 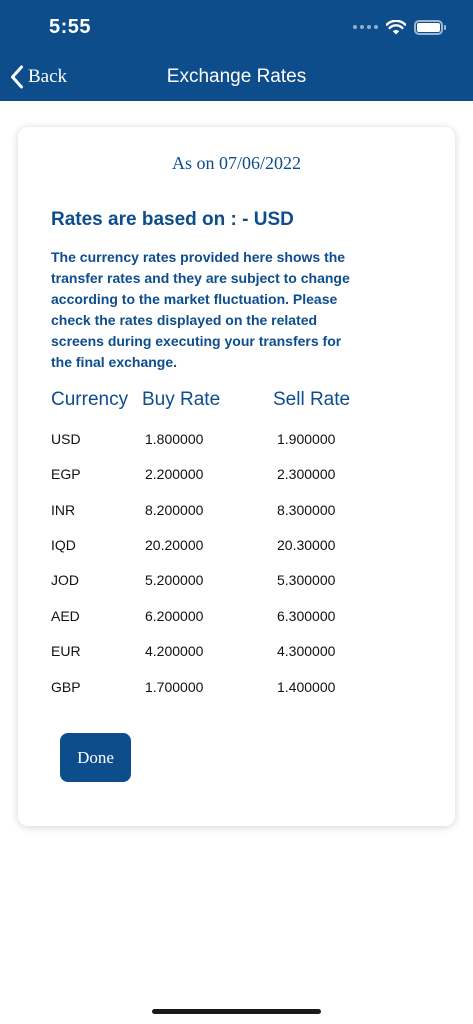 What do you see at coordinates (181, 399) in the screenshot?
I see `column-header-buy-rate: Buy Rate` at bounding box center [181, 399].